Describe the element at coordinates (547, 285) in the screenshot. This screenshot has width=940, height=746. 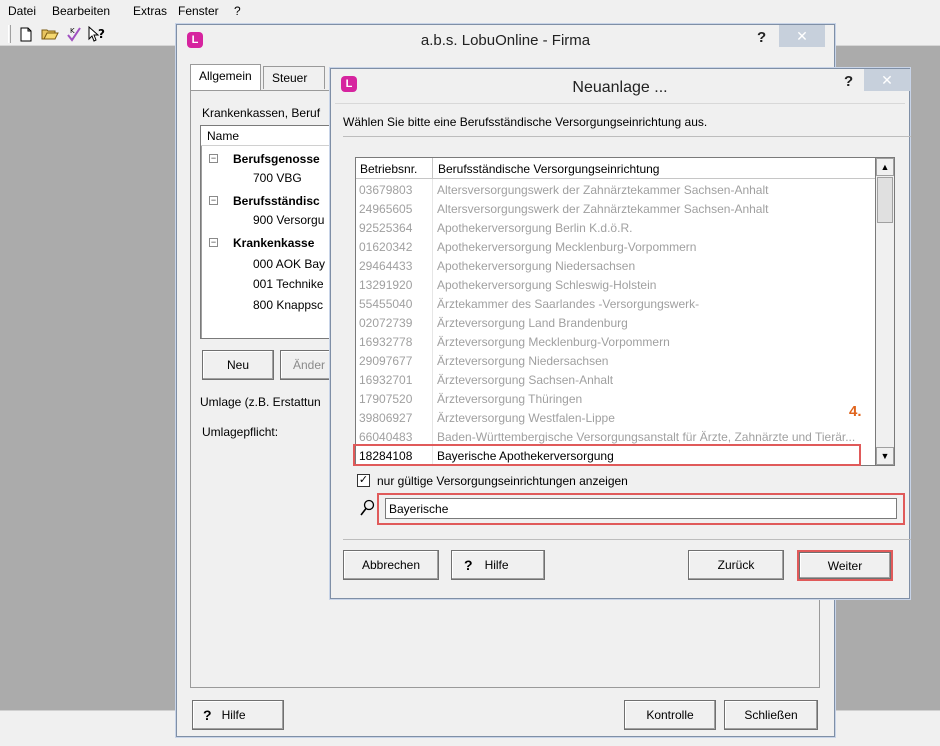
I see `cell-einrichtung: Apothekerversorgung Schleswig-Holstein` at that location.